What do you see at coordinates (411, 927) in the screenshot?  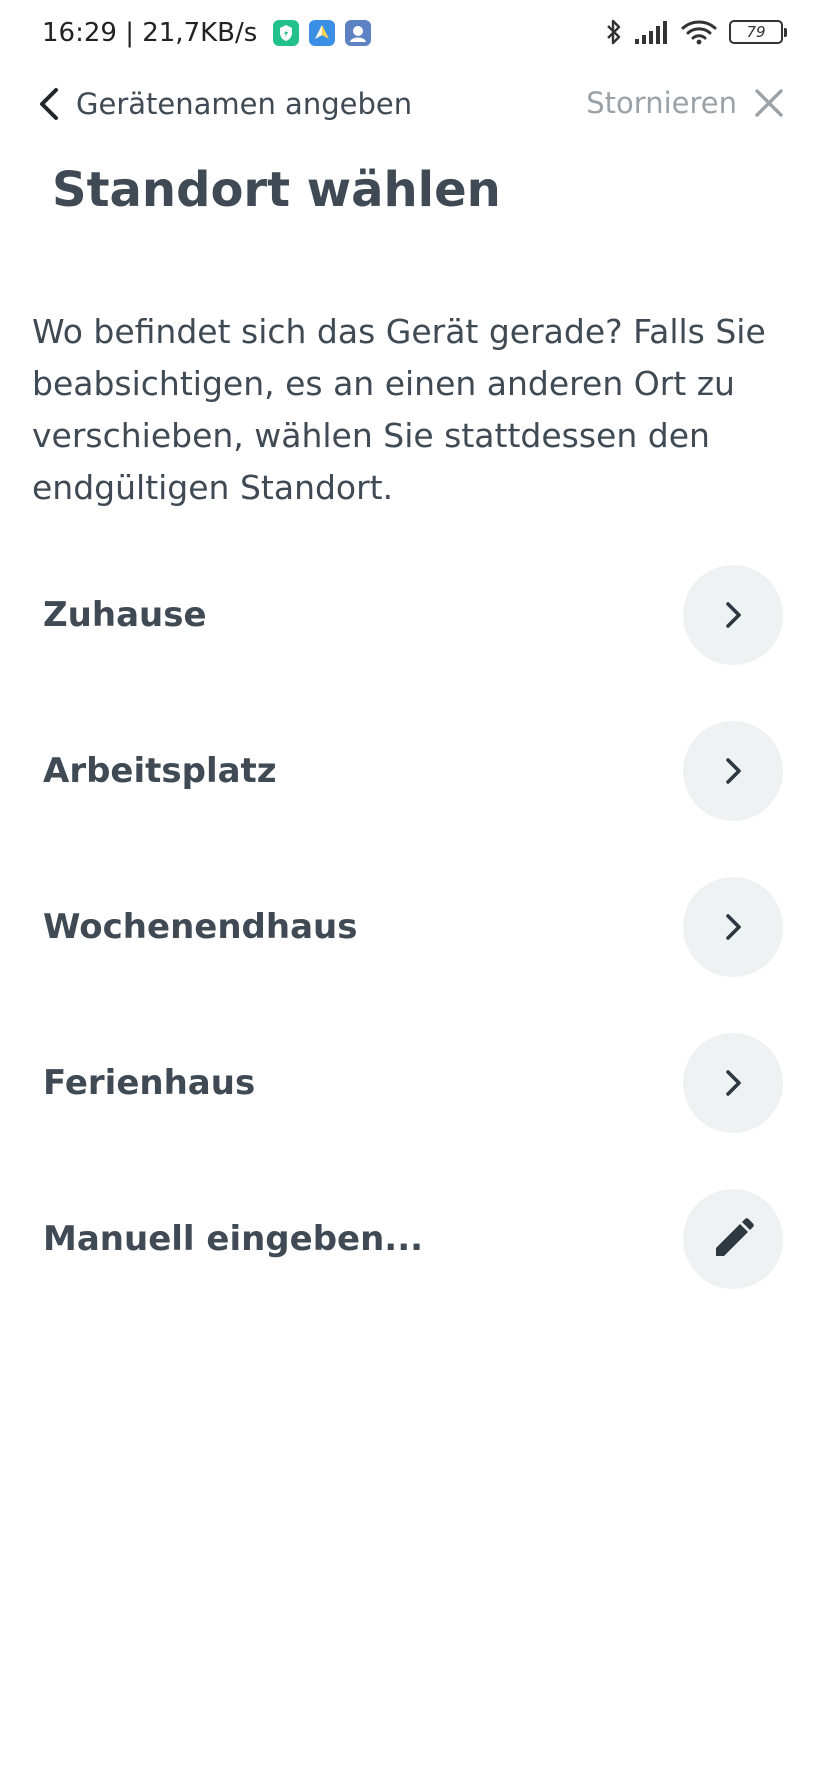 I see `location-item-wochenendhaus: Wochenendhaus` at bounding box center [411, 927].